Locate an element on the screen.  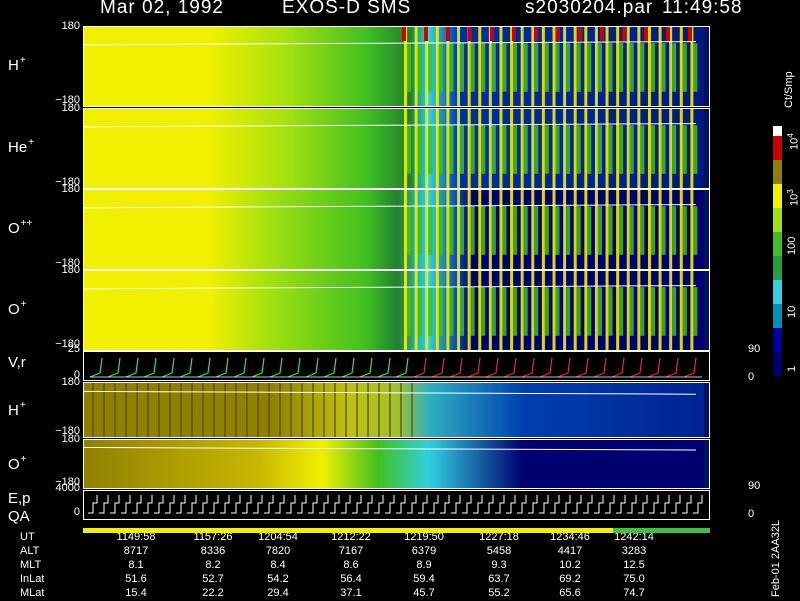
spectrogram-op-spin is located at coordinates (396, 310).